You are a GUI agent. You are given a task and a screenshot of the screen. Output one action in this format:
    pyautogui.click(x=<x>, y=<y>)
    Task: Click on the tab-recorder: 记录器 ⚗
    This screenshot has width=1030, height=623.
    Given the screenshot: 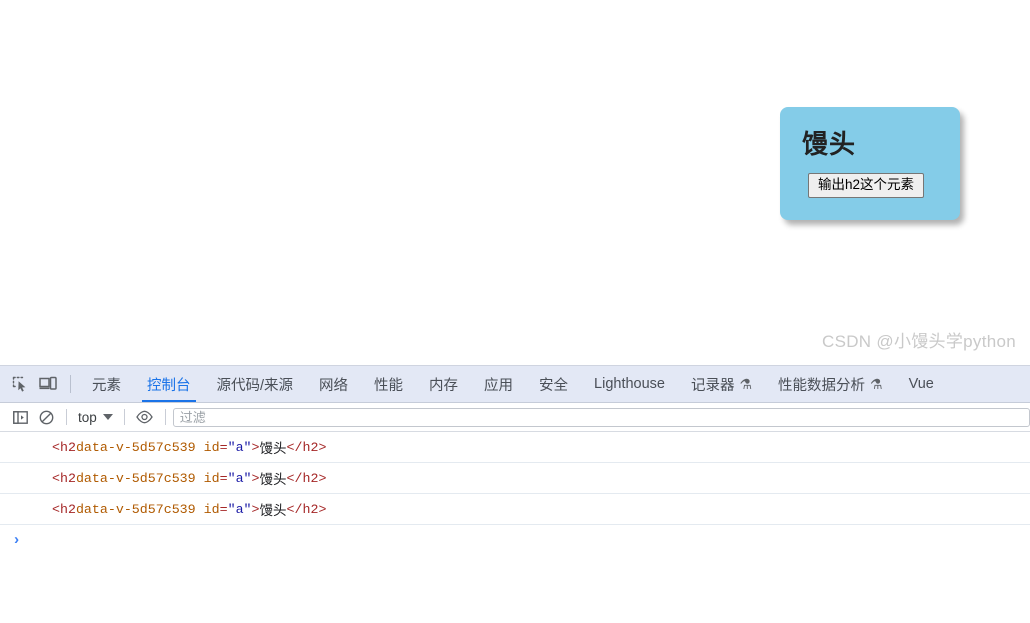 What is the action you would take?
    pyautogui.click(x=721, y=384)
    